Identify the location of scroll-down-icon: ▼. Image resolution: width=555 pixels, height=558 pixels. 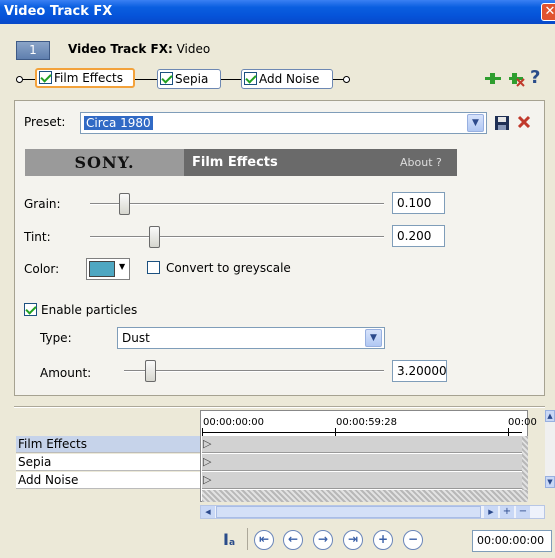
(550, 482).